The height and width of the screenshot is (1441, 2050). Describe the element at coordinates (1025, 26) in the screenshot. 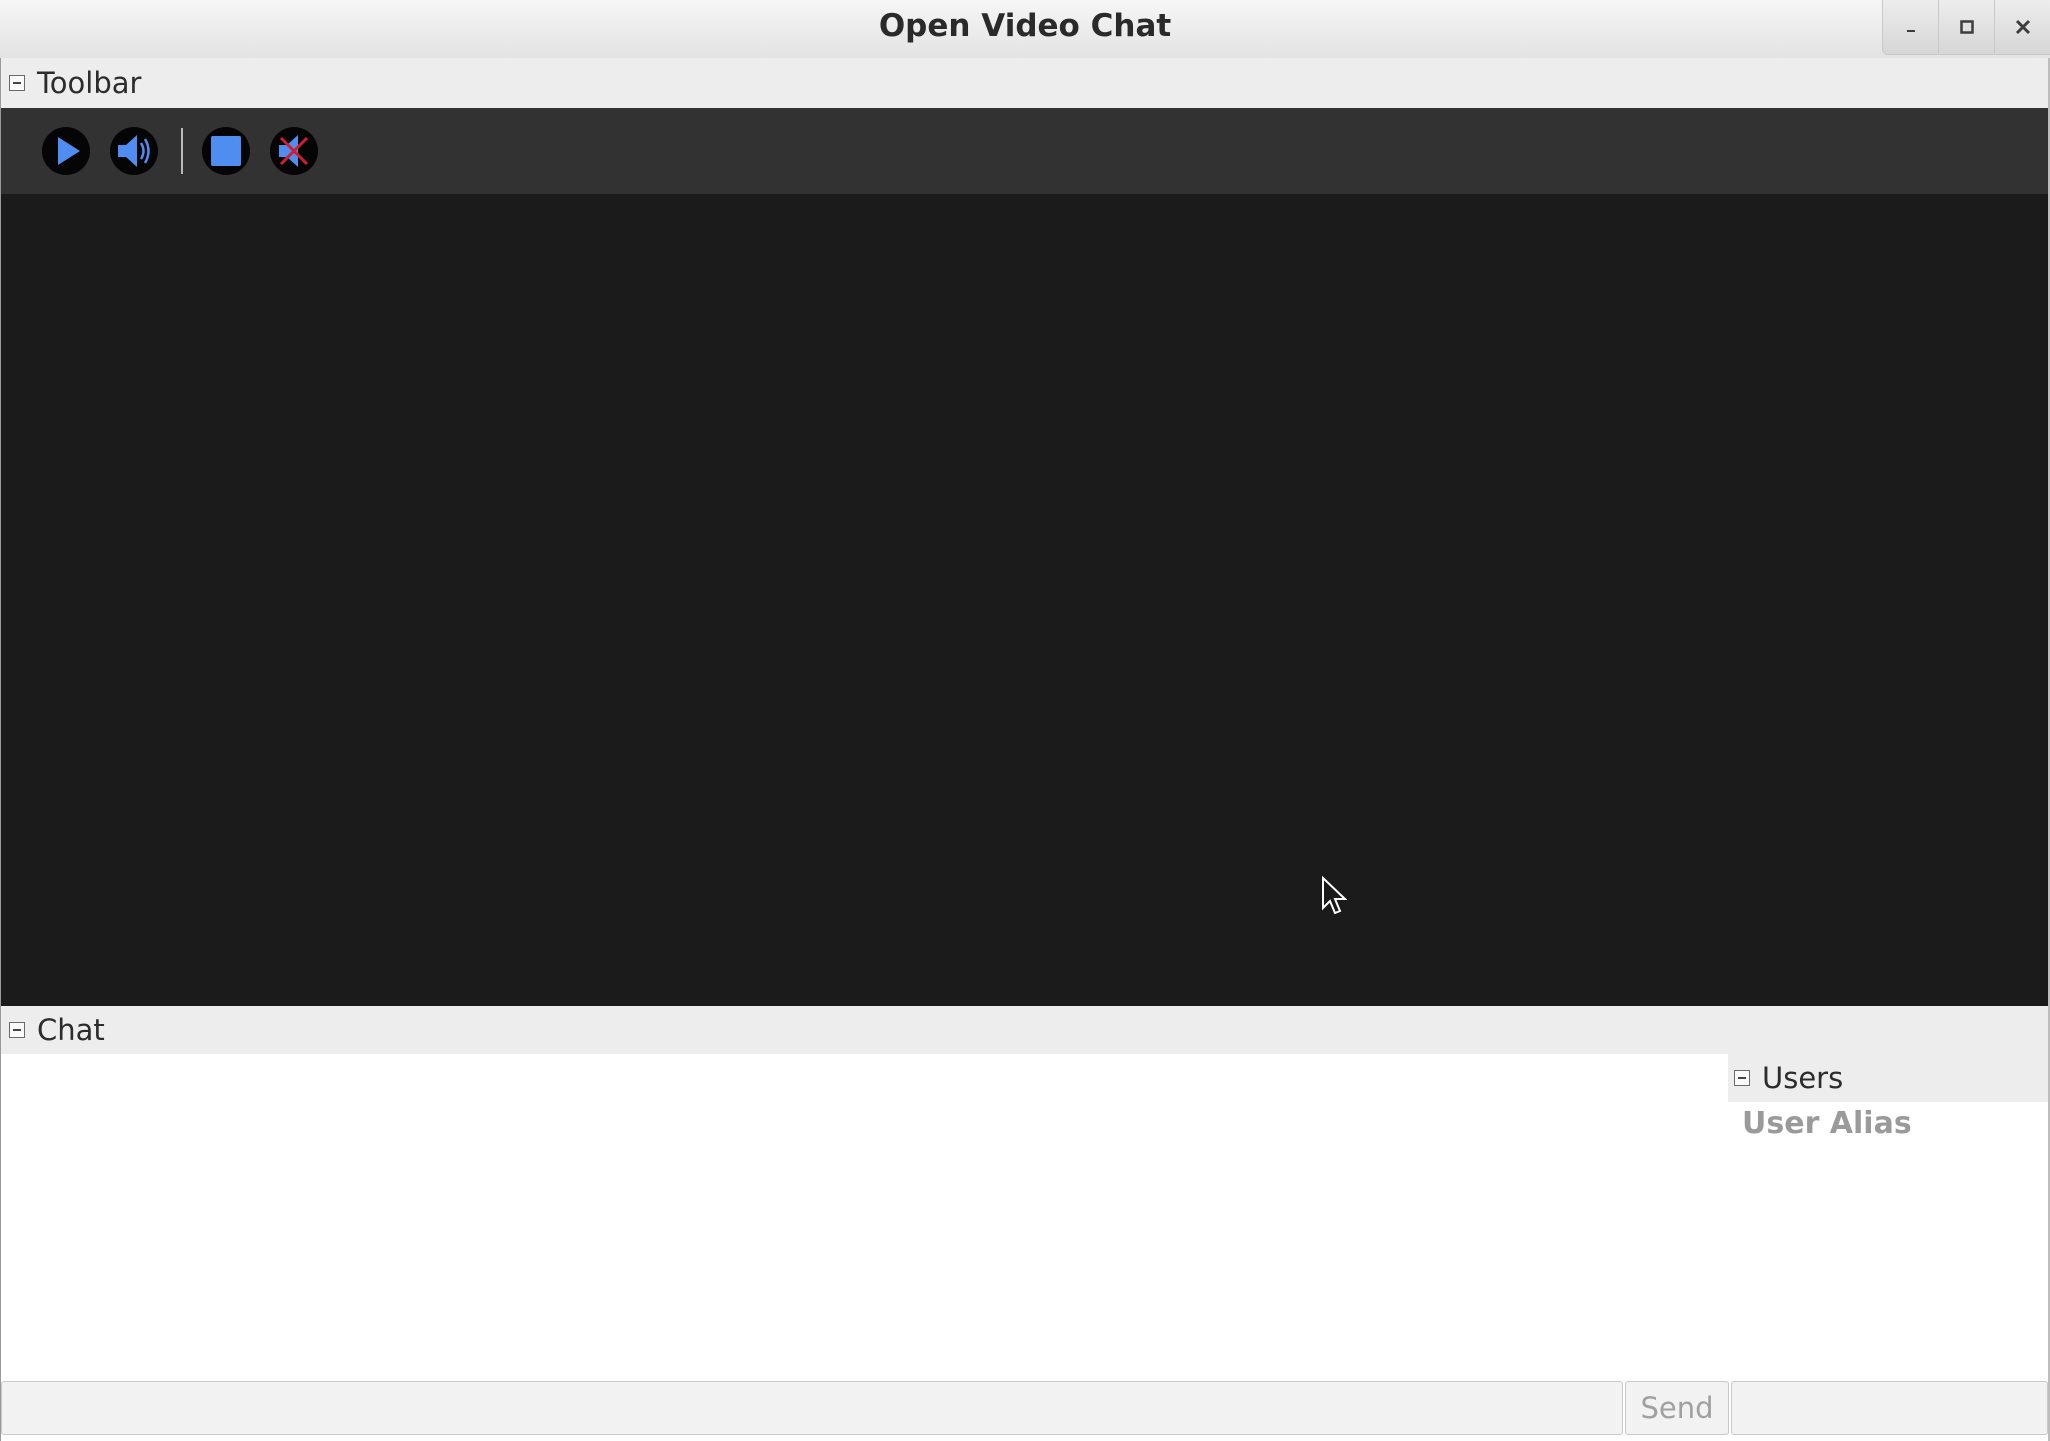

I see `window-title: Open Video Chat` at that location.